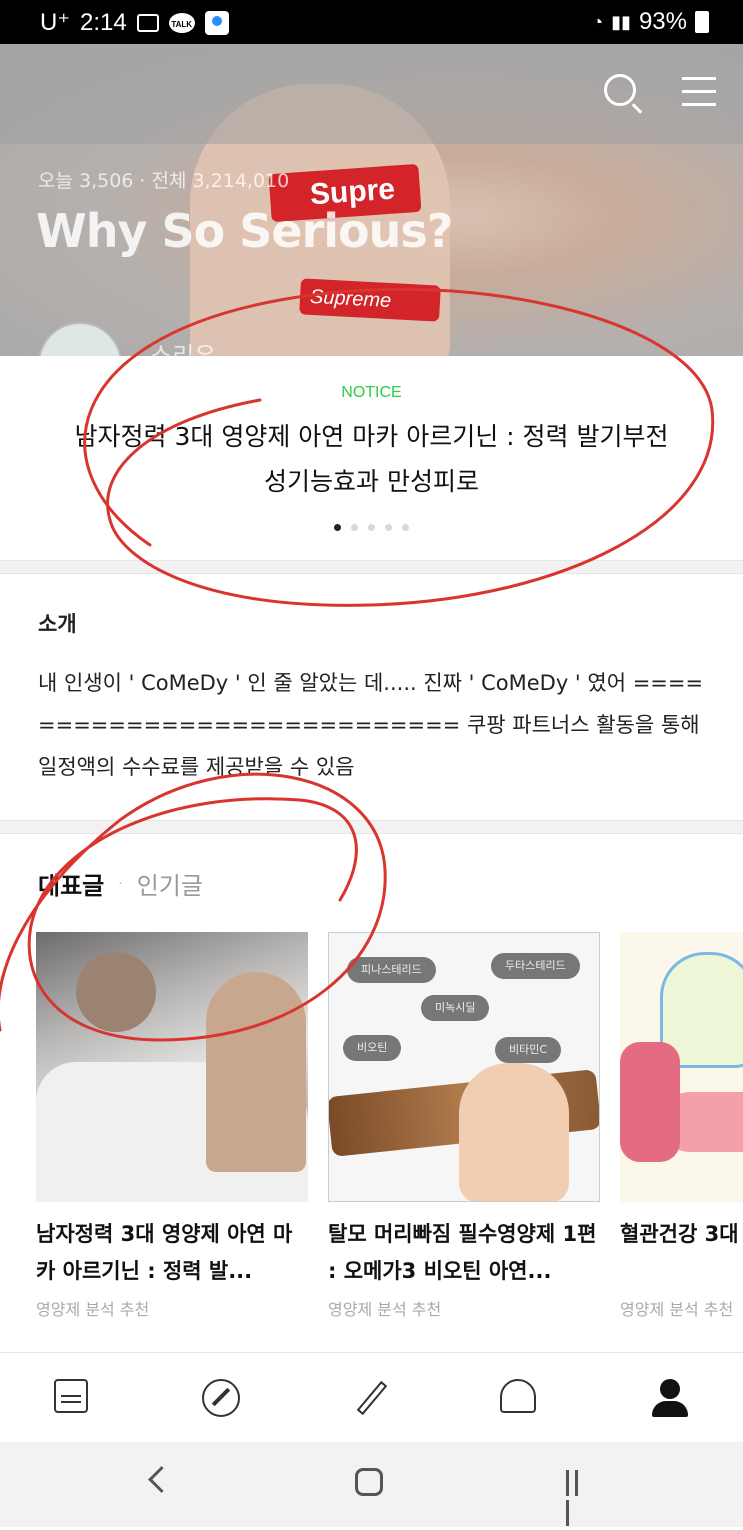 The width and height of the screenshot is (743, 1530). What do you see at coordinates (620, 90) in the screenshot?
I see `search-icon` at bounding box center [620, 90].